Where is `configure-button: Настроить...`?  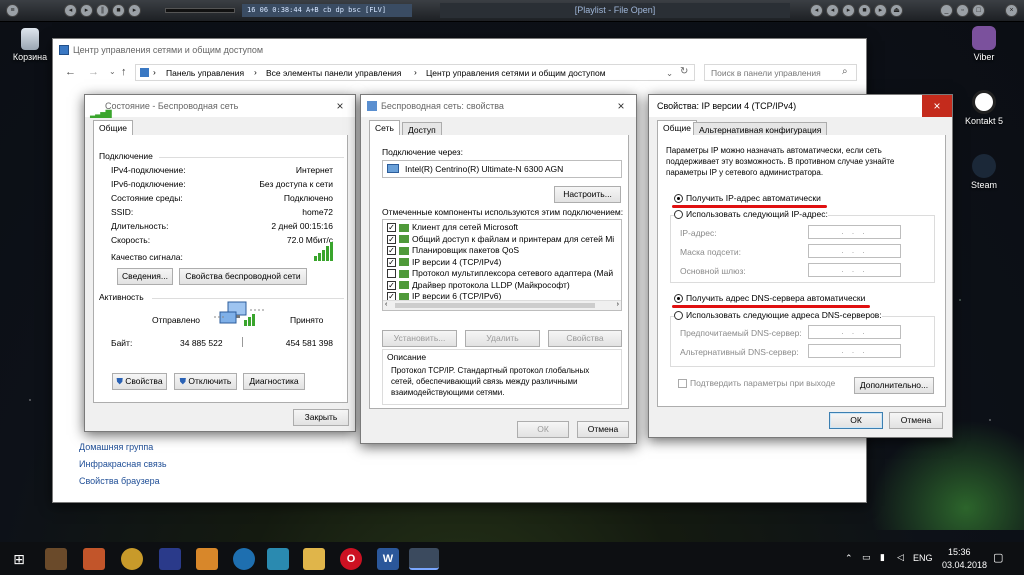
configure-button: Настроить... is located at coordinates (587, 194).